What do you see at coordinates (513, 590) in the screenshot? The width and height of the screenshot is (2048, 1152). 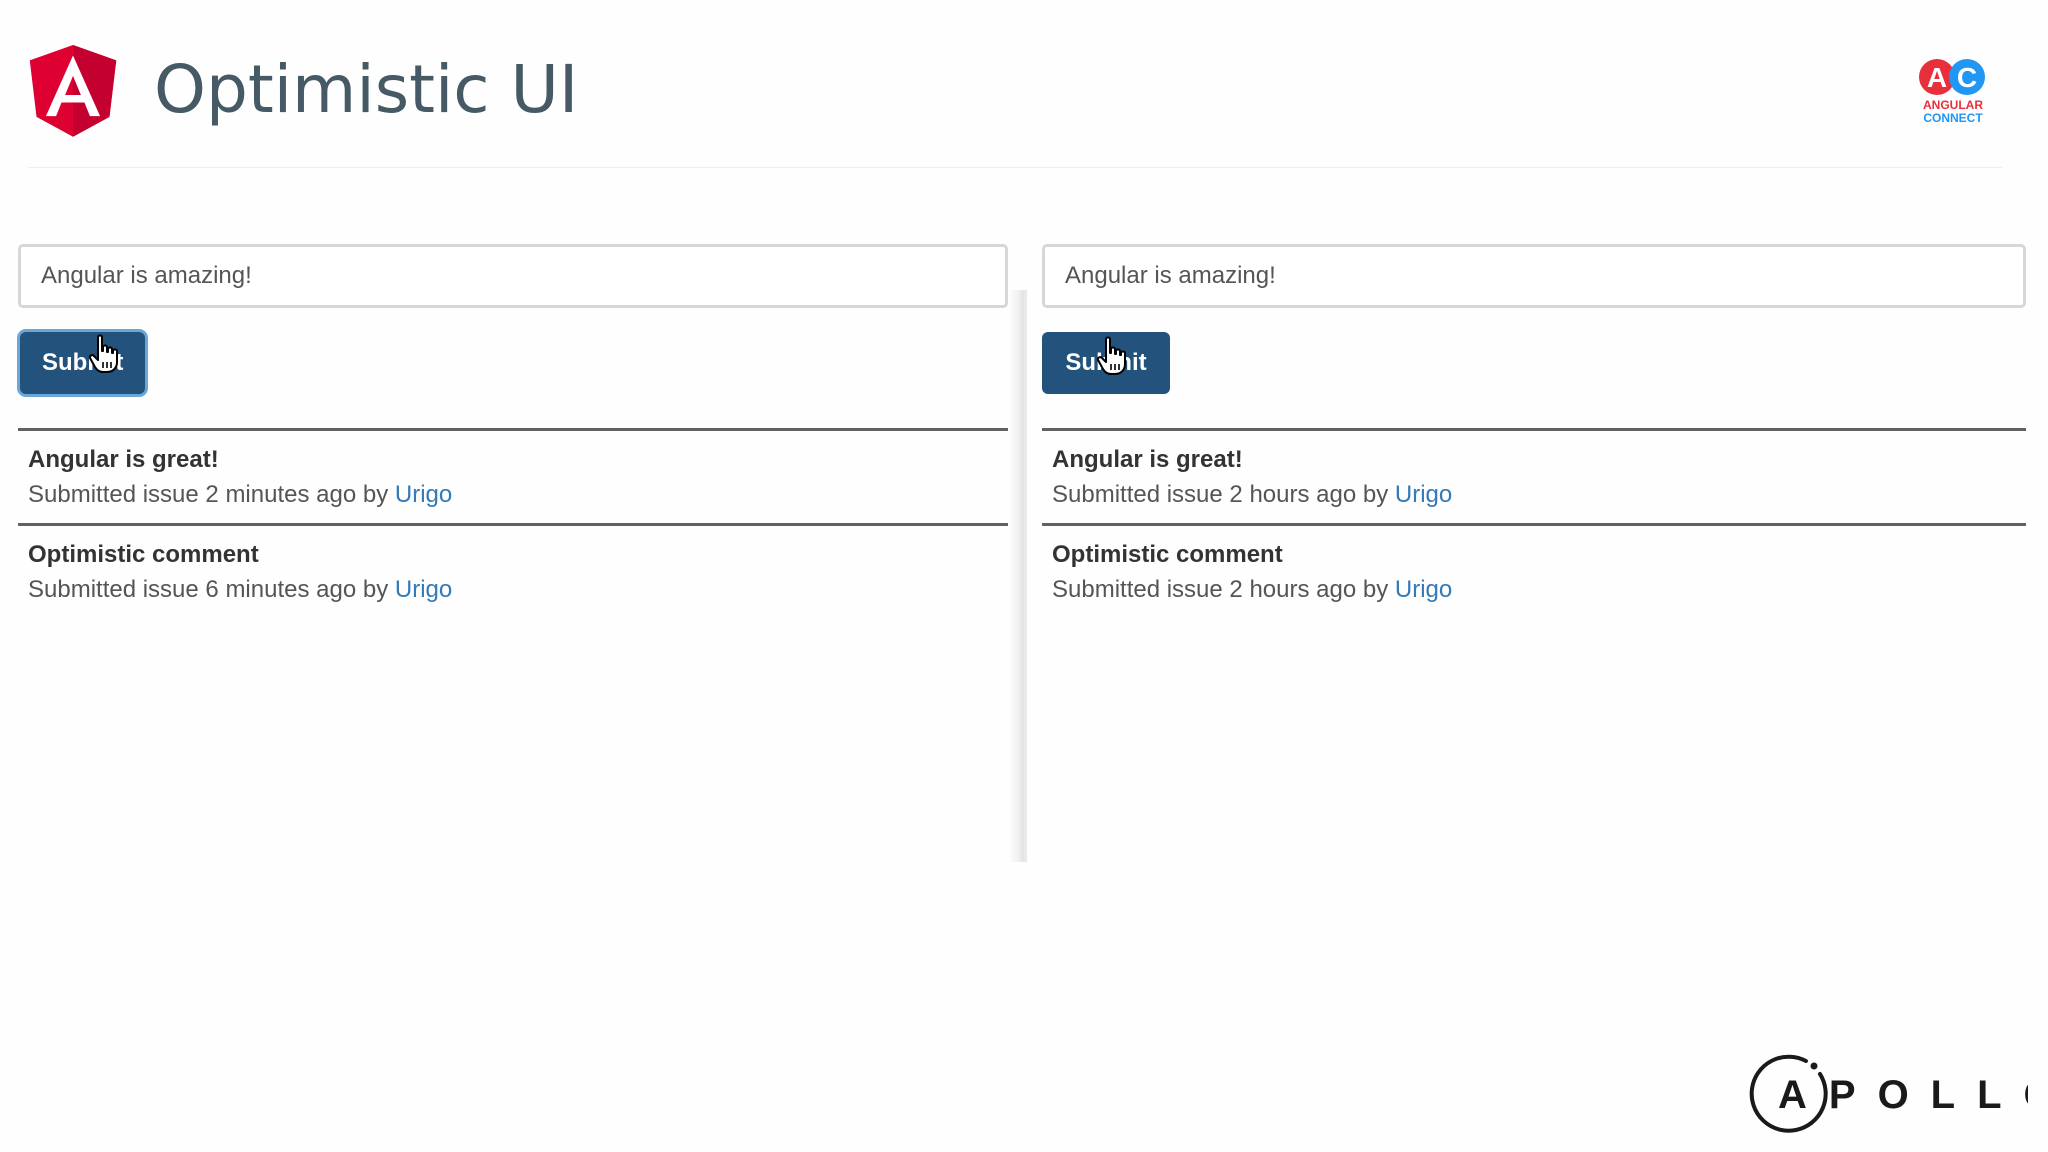 I see `issue-meta: Submitted issue 6 minutes ago by Urigo` at bounding box center [513, 590].